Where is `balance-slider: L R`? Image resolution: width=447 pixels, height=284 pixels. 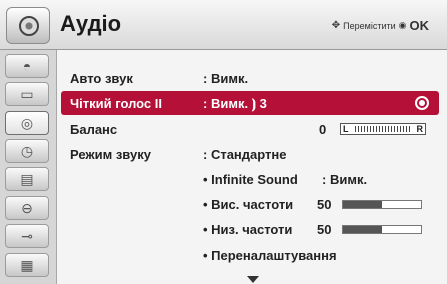 balance-slider: L R is located at coordinates (383, 129).